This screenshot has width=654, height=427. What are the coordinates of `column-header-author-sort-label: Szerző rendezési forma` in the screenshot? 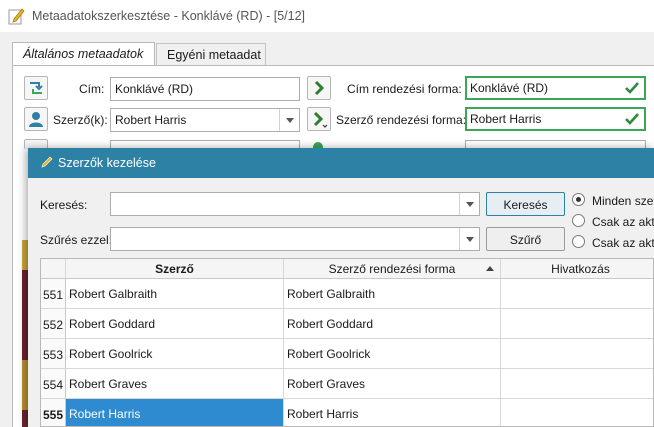 It's located at (392, 269).